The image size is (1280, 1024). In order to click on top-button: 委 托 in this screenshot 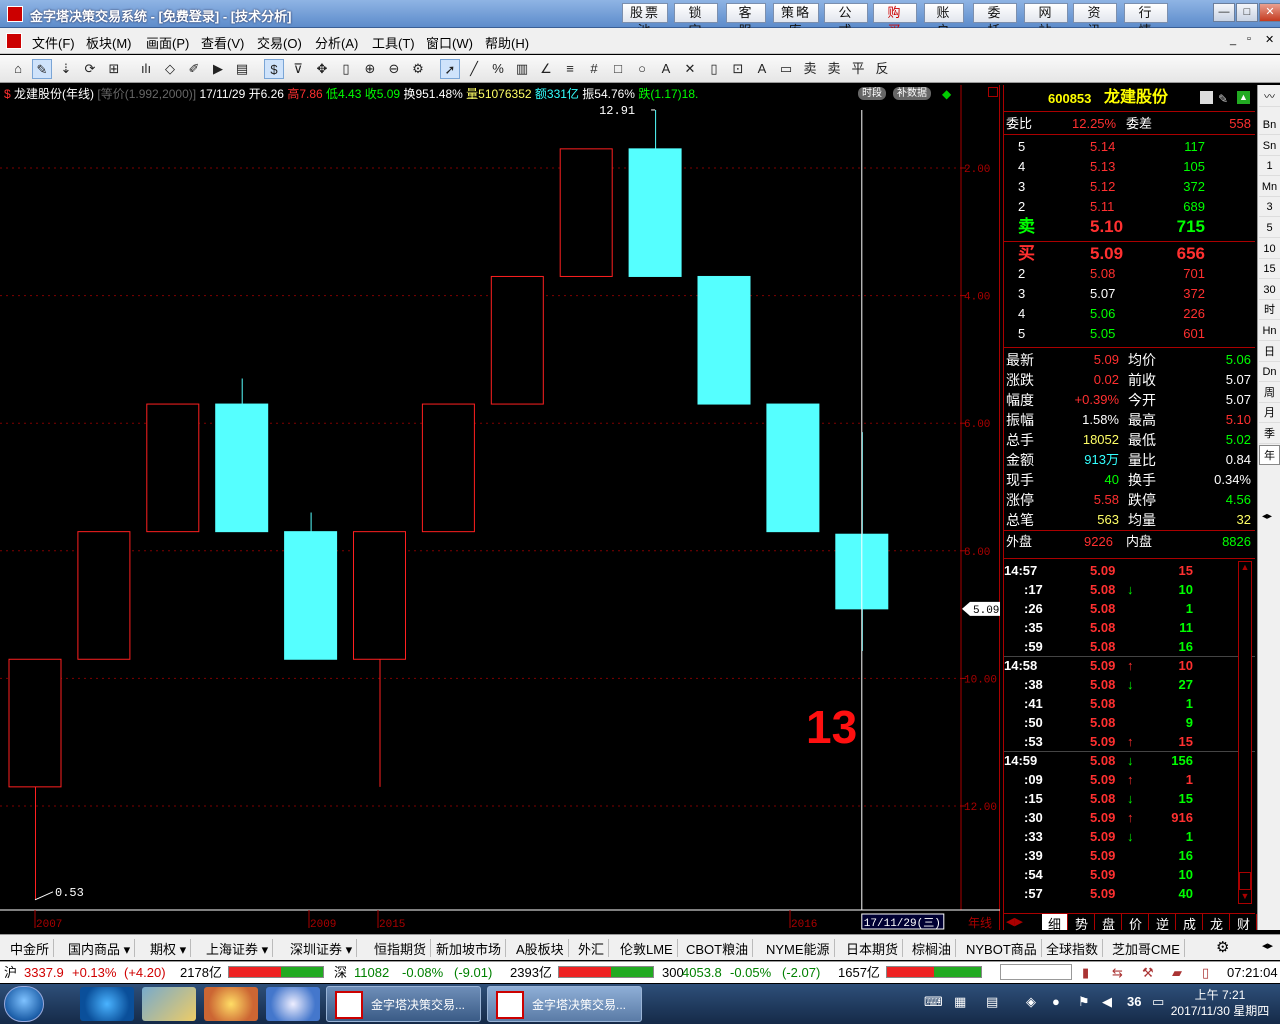, I will do `click(995, 20)`.